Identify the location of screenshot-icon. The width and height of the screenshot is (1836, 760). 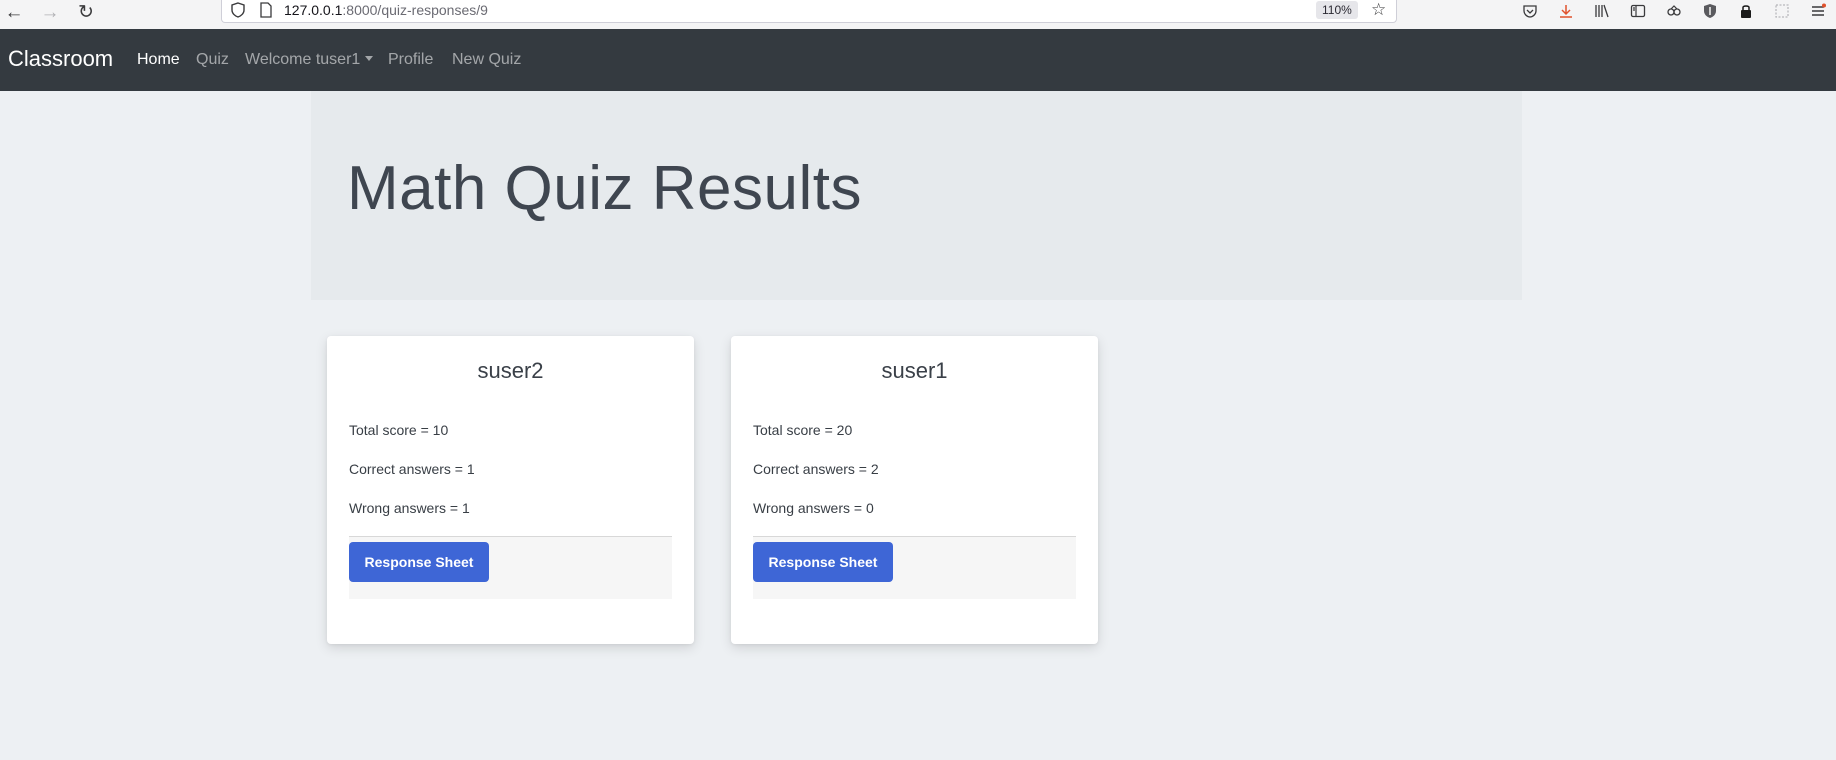
(1782, 11).